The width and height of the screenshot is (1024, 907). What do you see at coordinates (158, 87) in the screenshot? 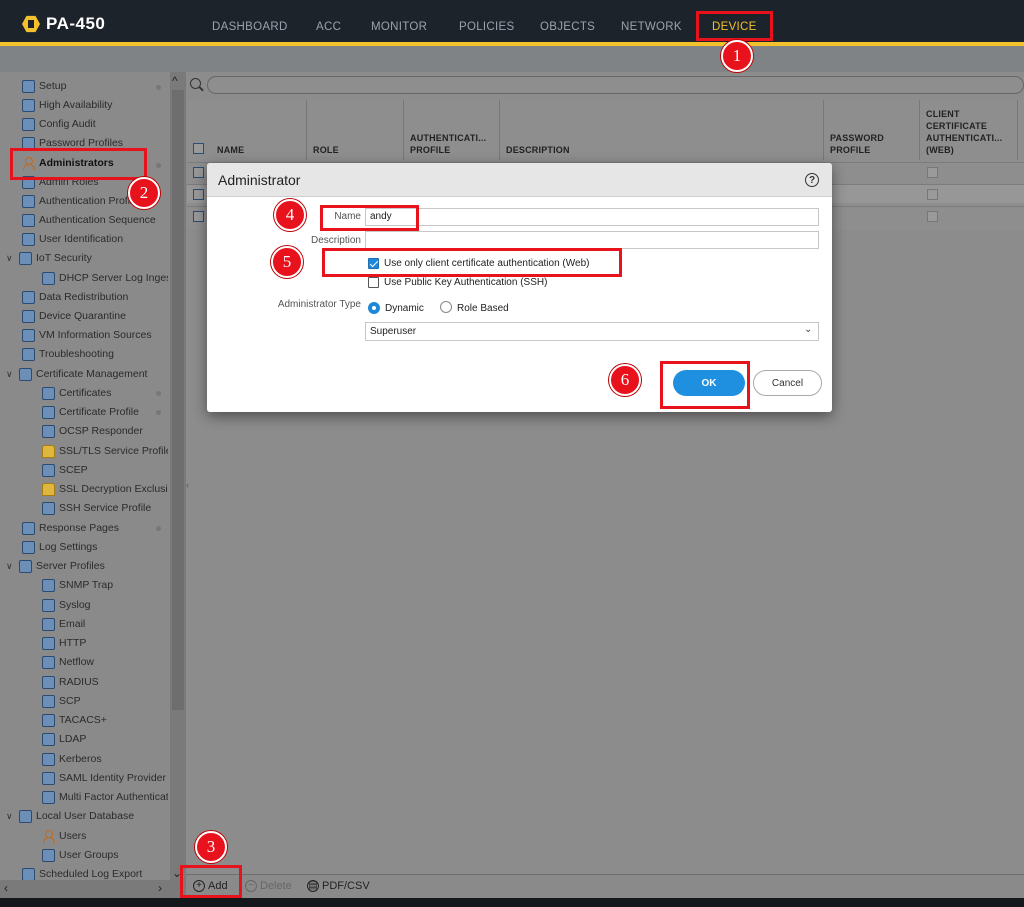
I see `status-dot` at bounding box center [158, 87].